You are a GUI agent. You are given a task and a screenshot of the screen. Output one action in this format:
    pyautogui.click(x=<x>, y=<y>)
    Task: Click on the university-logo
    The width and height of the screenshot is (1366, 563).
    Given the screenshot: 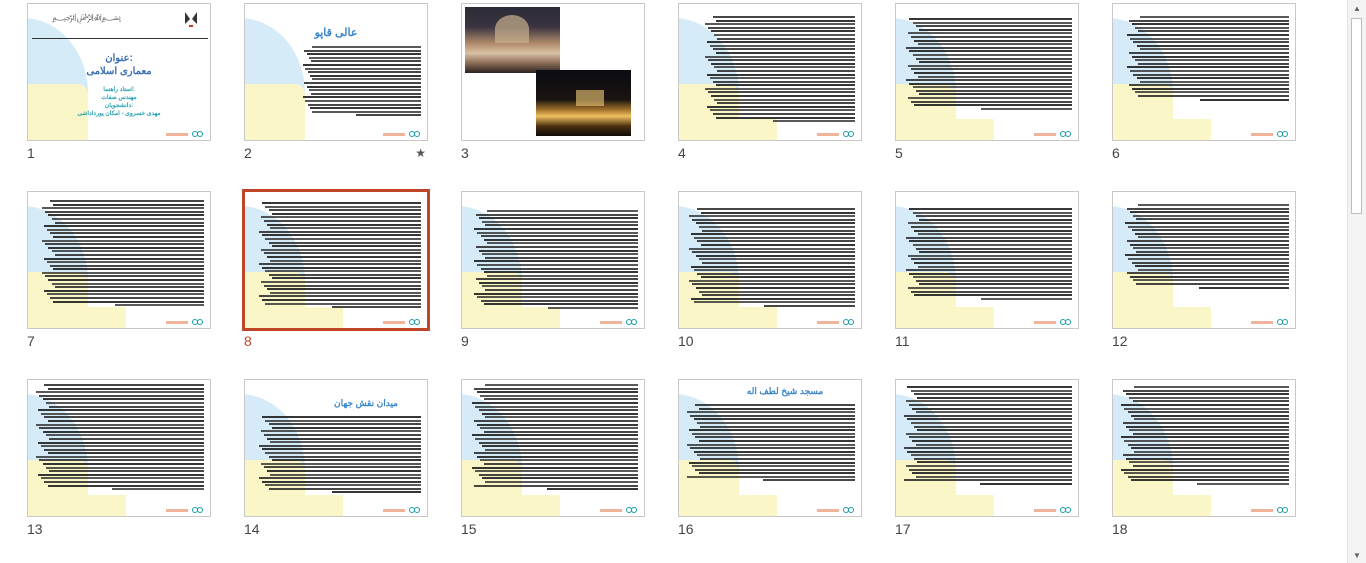 What is the action you would take?
    pyautogui.click(x=191, y=19)
    